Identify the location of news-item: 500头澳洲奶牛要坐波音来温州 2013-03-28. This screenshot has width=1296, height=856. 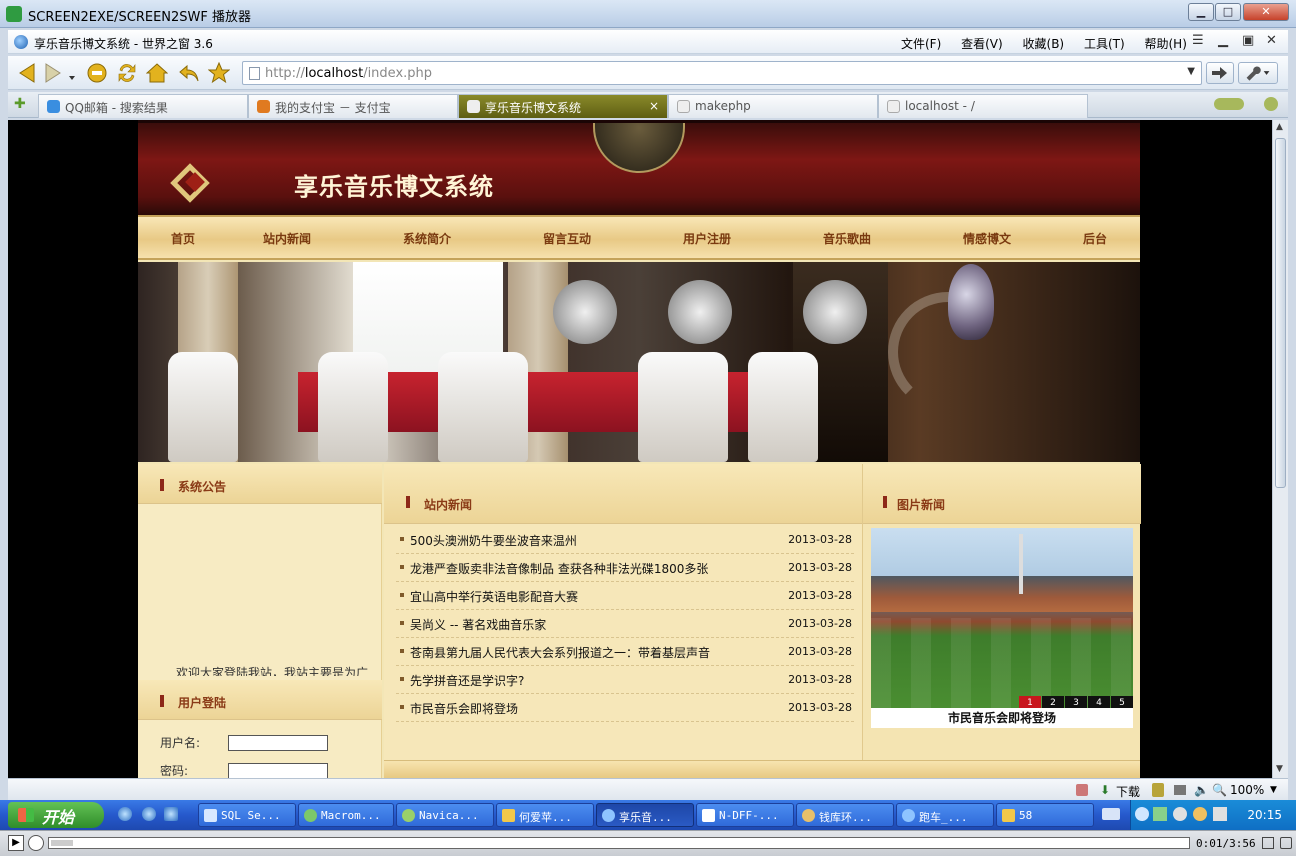
(625, 540).